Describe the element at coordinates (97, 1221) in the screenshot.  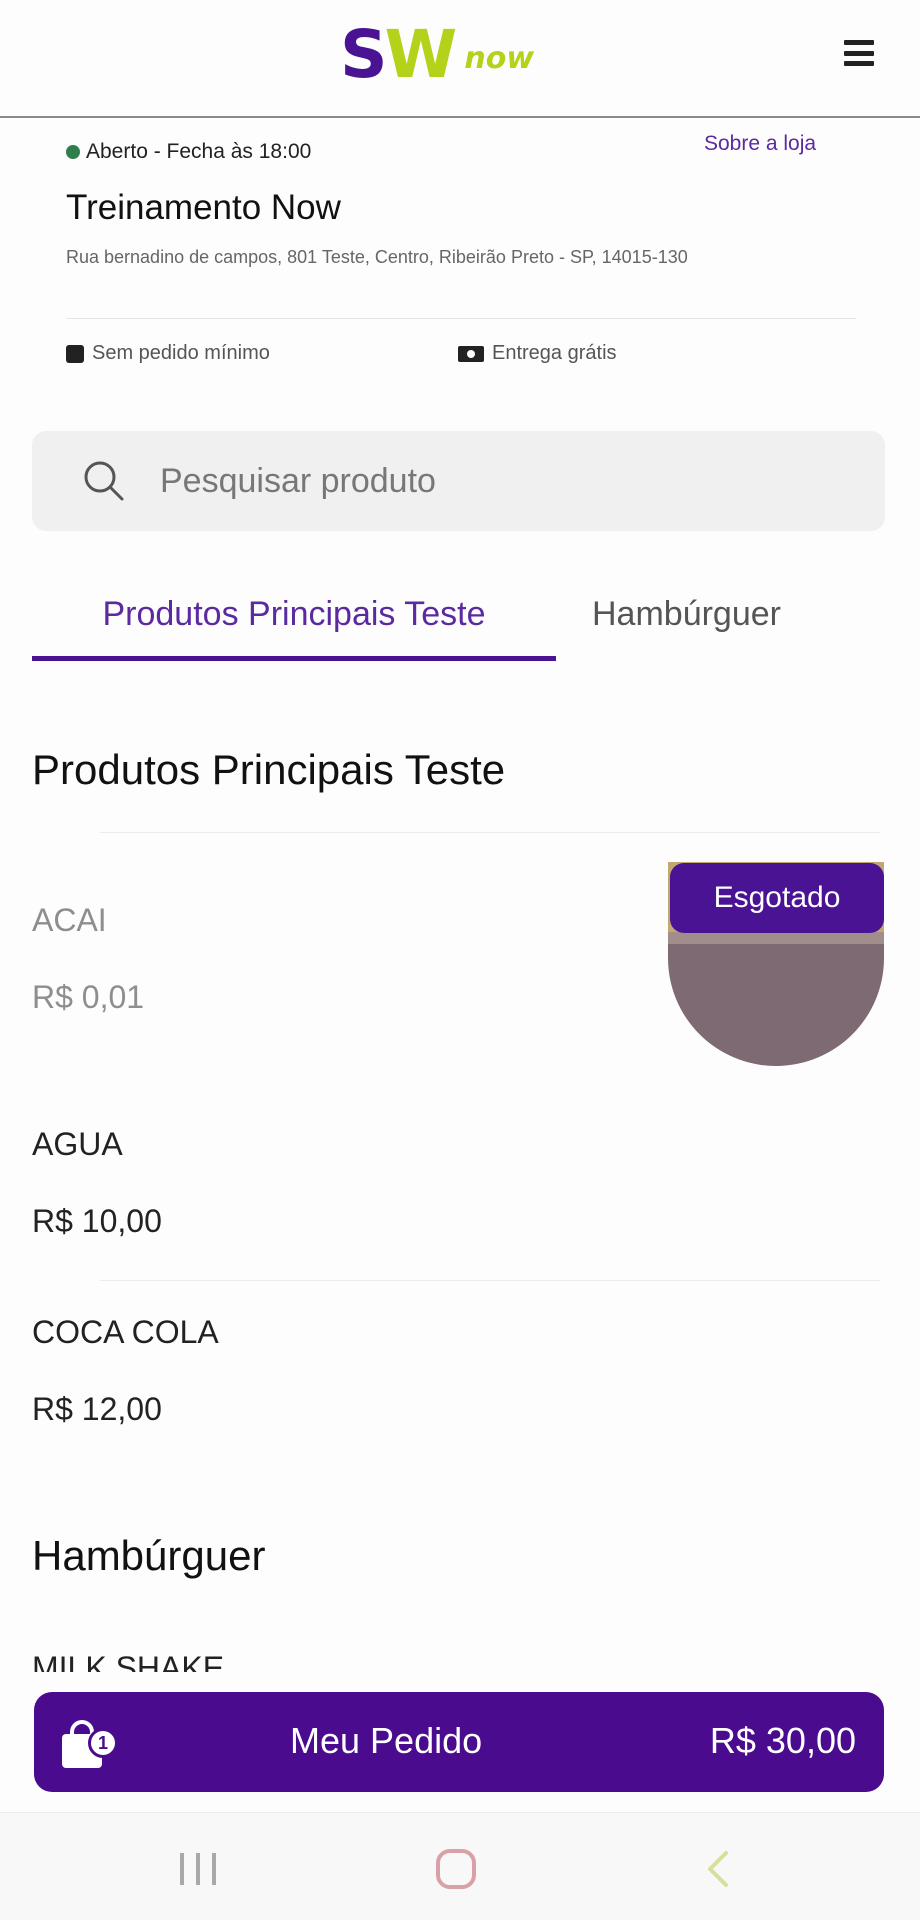
I see `product-price: R$ 10,00` at that location.